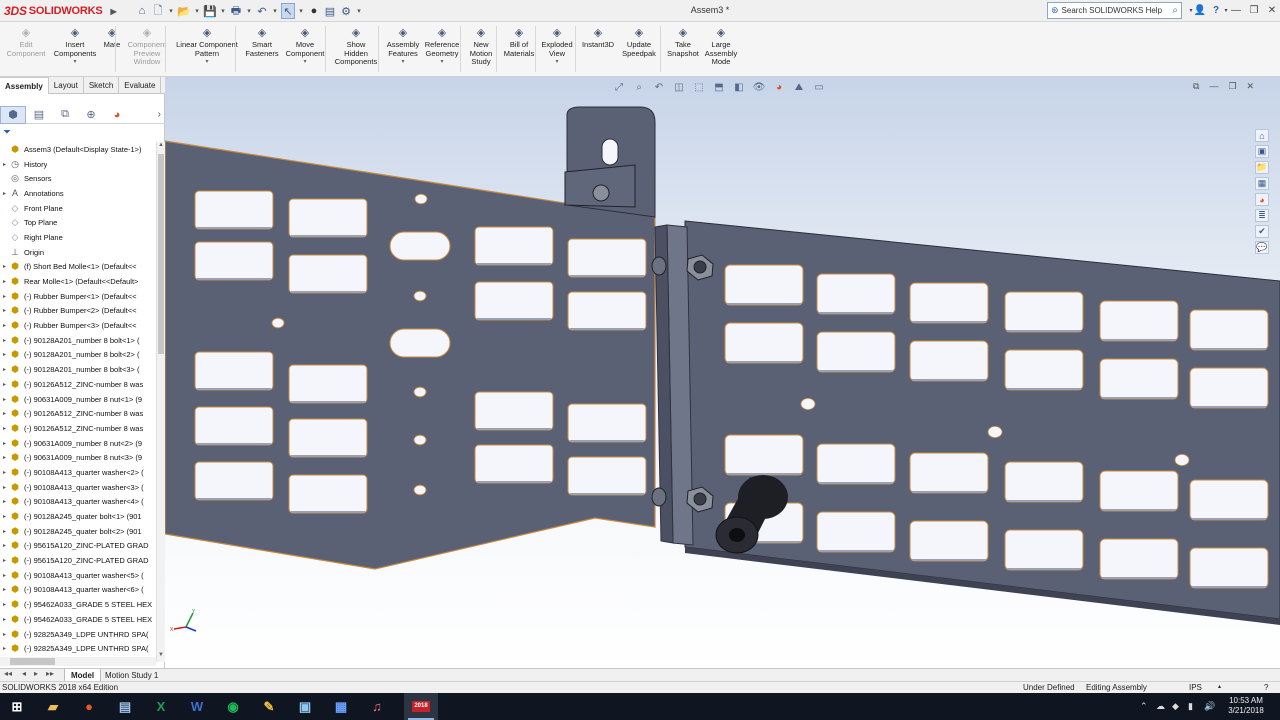  What do you see at coordinates (160, 402) in the screenshot?
I see `tree-vertical-scrollbar: ▲ ▼` at bounding box center [160, 402].